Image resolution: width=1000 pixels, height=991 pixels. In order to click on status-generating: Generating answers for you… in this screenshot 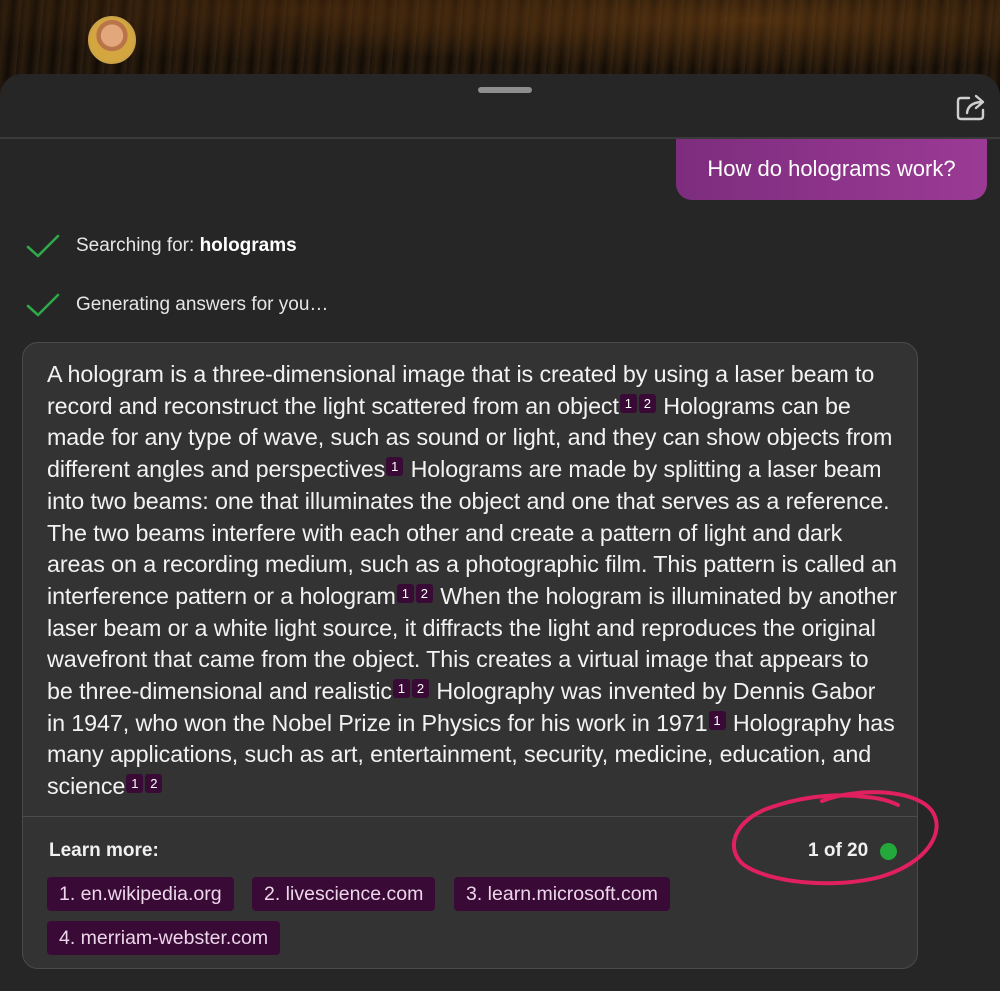, I will do `click(177, 305)`.